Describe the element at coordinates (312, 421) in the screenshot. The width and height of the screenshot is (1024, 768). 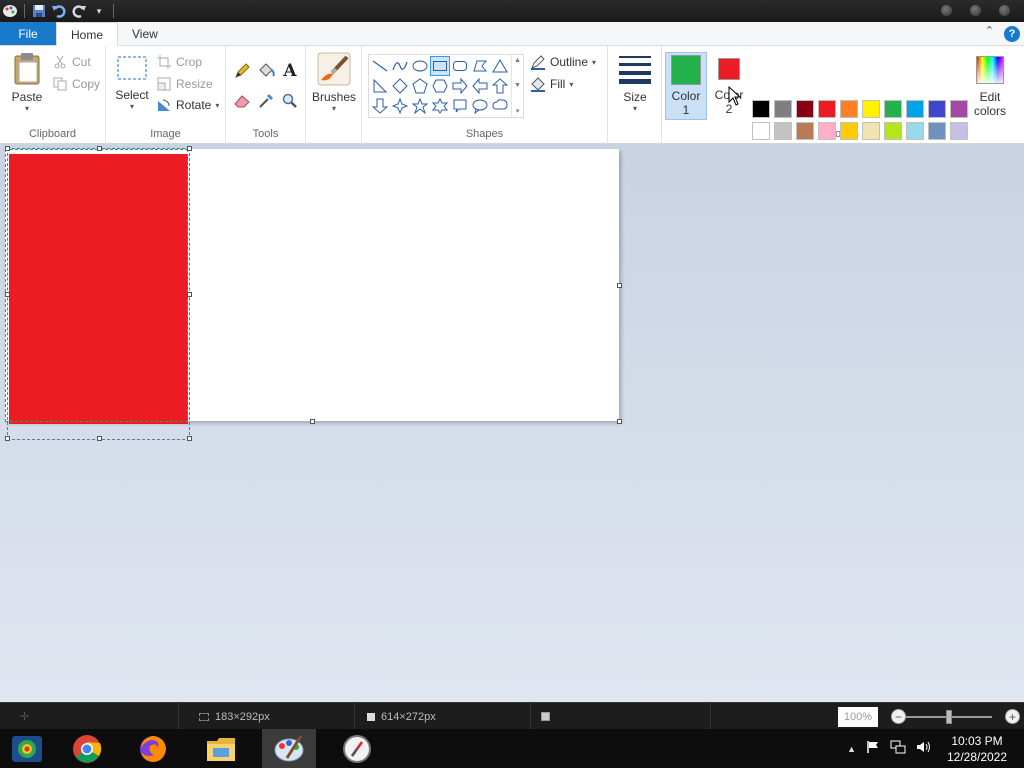
I see `canvas-resize-handle-bottom` at that location.